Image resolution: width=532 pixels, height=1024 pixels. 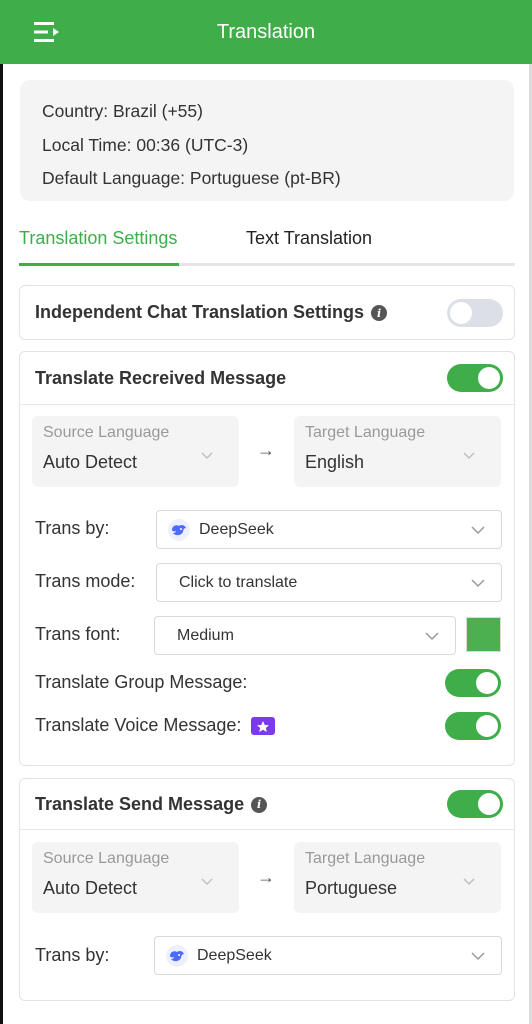 What do you see at coordinates (99, 247) in the screenshot?
I see `tab-translation-settings: Translation Settings` at bounding box center [99, 247].